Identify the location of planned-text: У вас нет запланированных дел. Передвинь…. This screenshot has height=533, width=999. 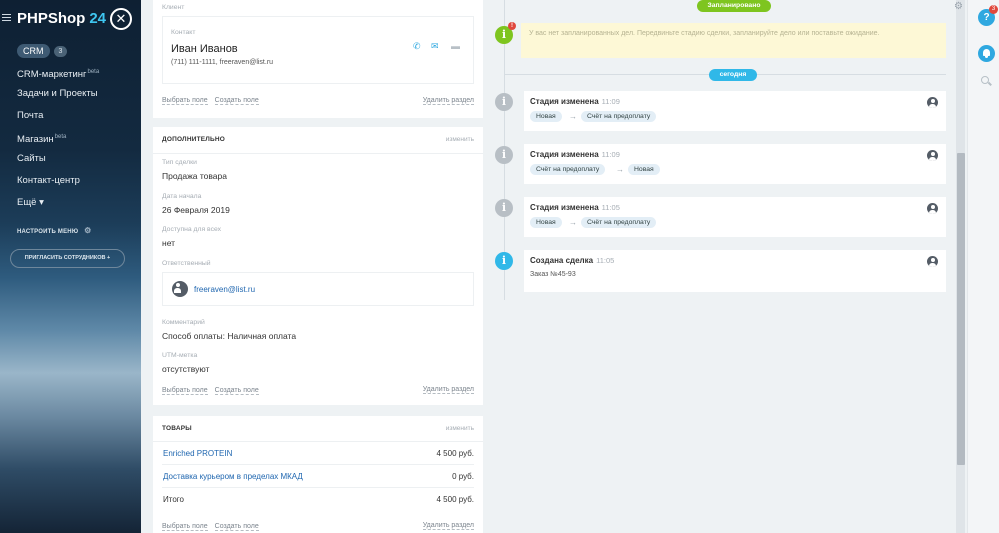
(704, 33).